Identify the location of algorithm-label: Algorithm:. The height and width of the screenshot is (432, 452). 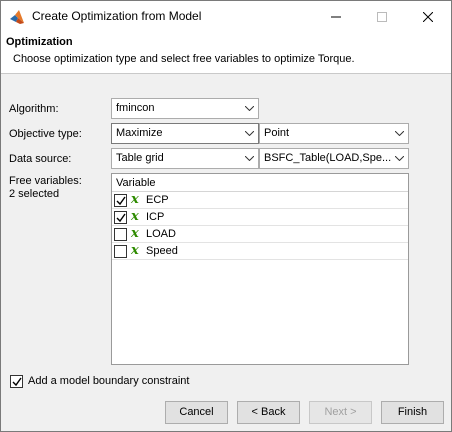
(34, 109).